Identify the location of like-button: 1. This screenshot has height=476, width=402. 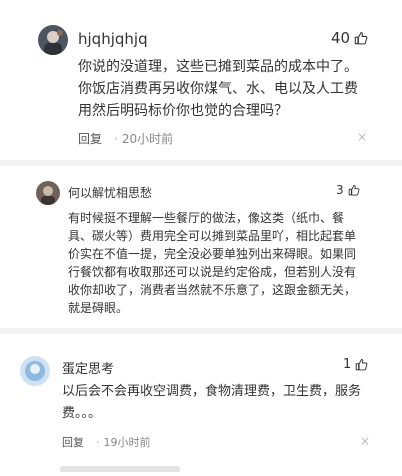
(355, 364).